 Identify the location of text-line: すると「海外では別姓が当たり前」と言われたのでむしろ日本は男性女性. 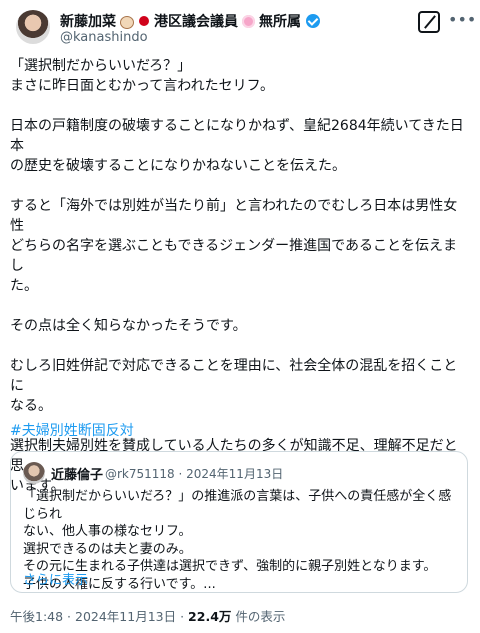
(234, 216).